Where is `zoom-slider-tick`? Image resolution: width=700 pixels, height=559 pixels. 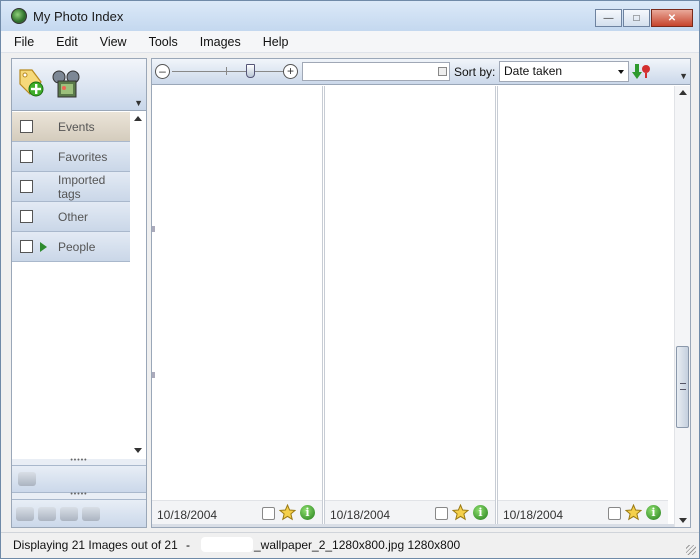 zoom-slider-tick is located at coordinates (226, 71).